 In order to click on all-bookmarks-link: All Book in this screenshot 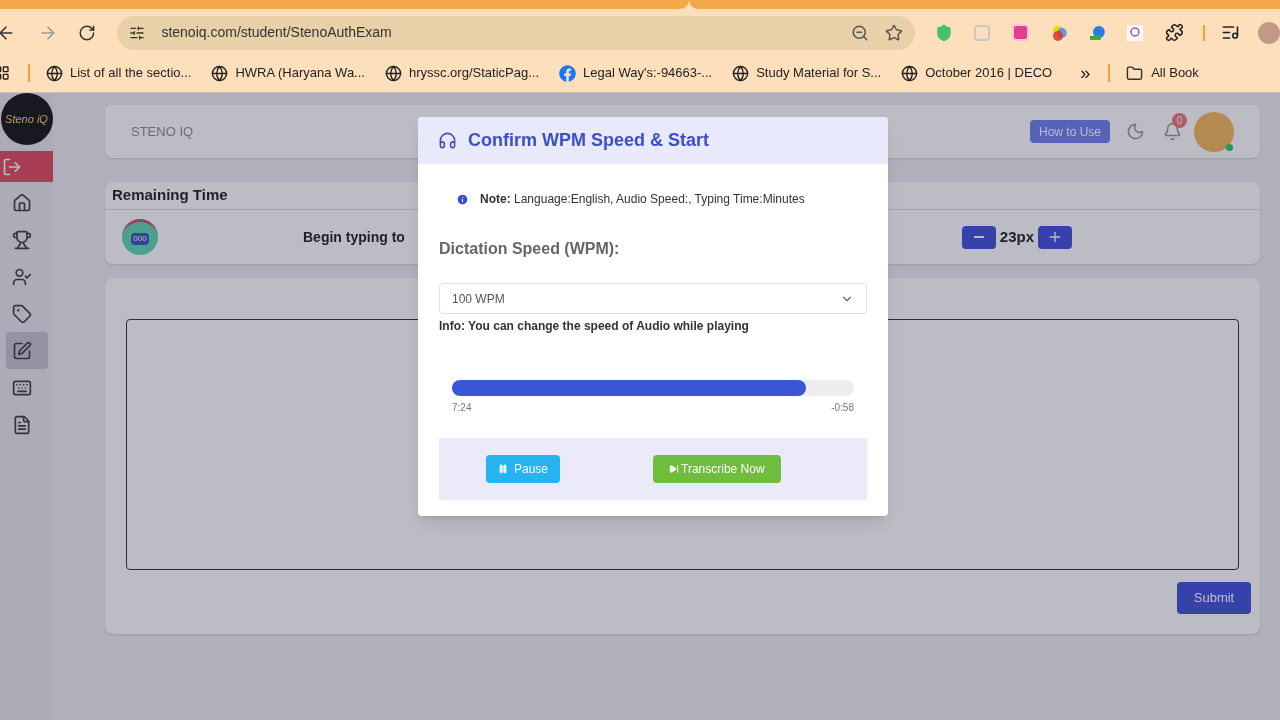, I will do `click(1175, 73)`.